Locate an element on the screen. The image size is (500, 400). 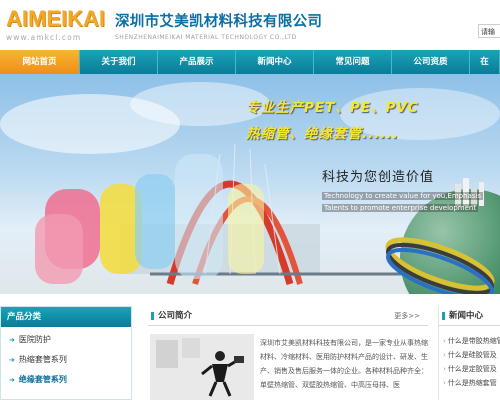
news-item-label: 什么是带胶热缩管 is located at coordinates (473, 341).